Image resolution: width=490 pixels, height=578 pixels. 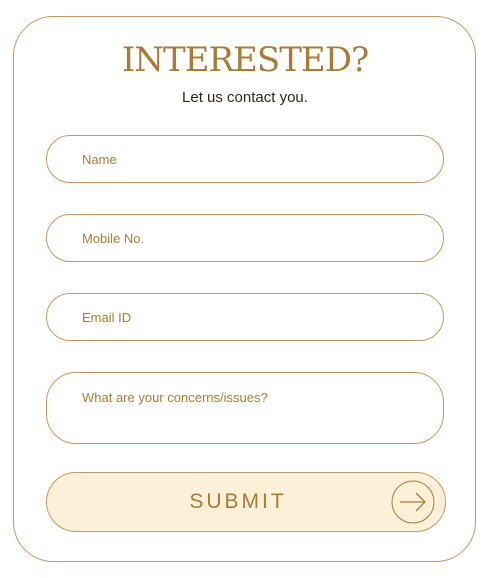 I want to click on mobile-input, so click(x=245, y=238).